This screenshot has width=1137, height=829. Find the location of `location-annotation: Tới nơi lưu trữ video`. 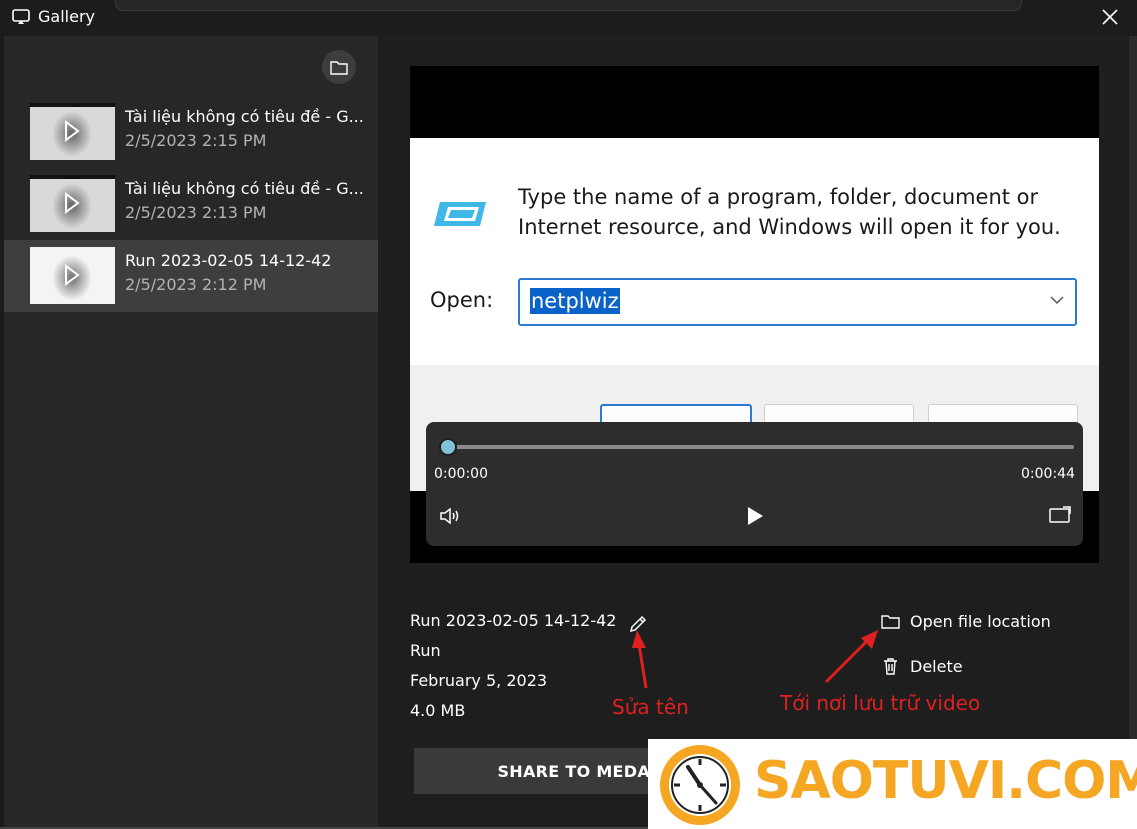

location-annotation: Tới nơi lưu trữ video is located at coordinates (880, 703).